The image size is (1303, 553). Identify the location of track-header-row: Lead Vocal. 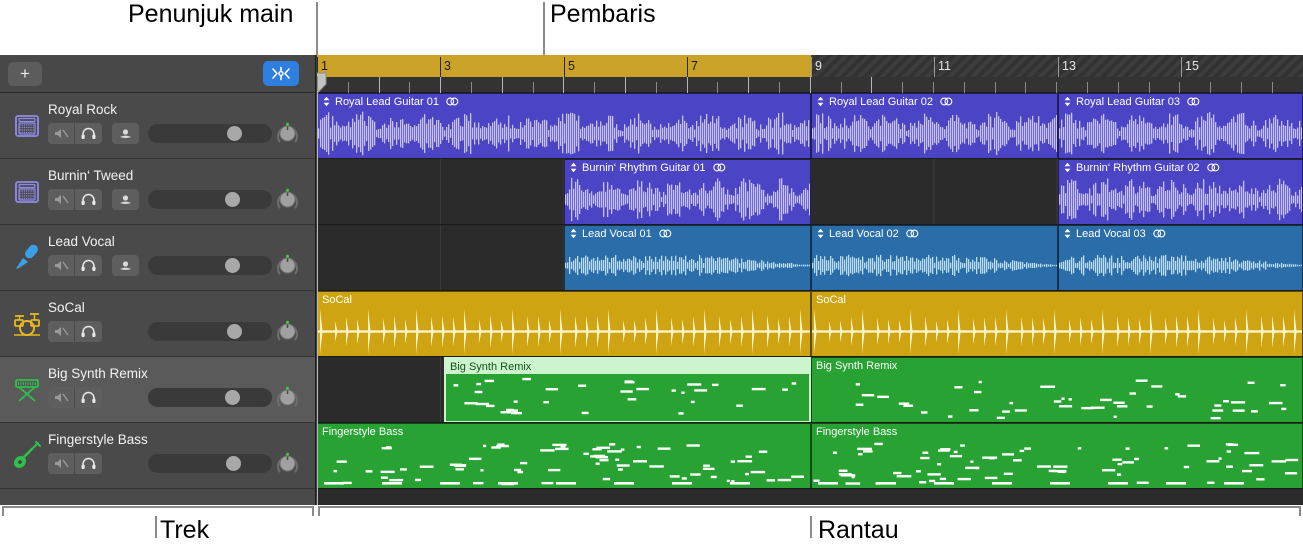
(157, 258).